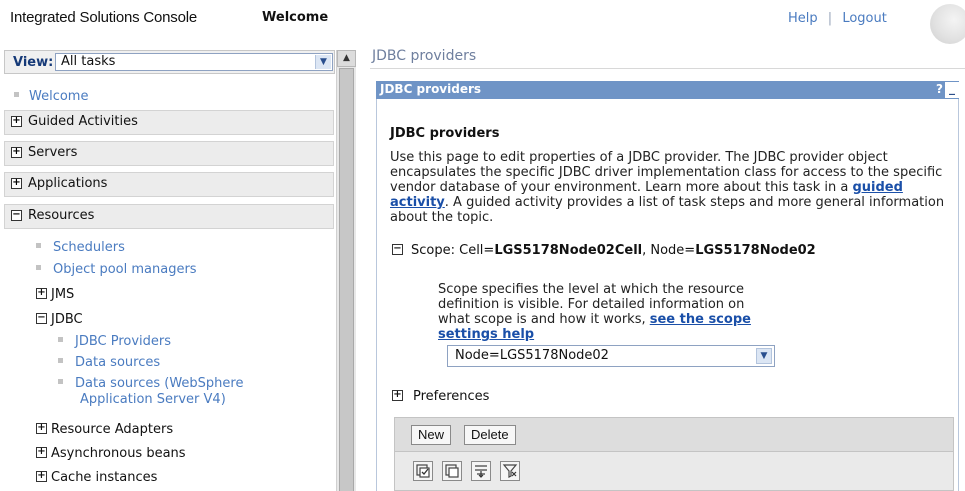 This screenshot has height=491, width=965. What do you see at coordinates (112, 429) in the screenshot?
I see `nav-item-label: Resource Adapters` at bounding box center [112, 429].